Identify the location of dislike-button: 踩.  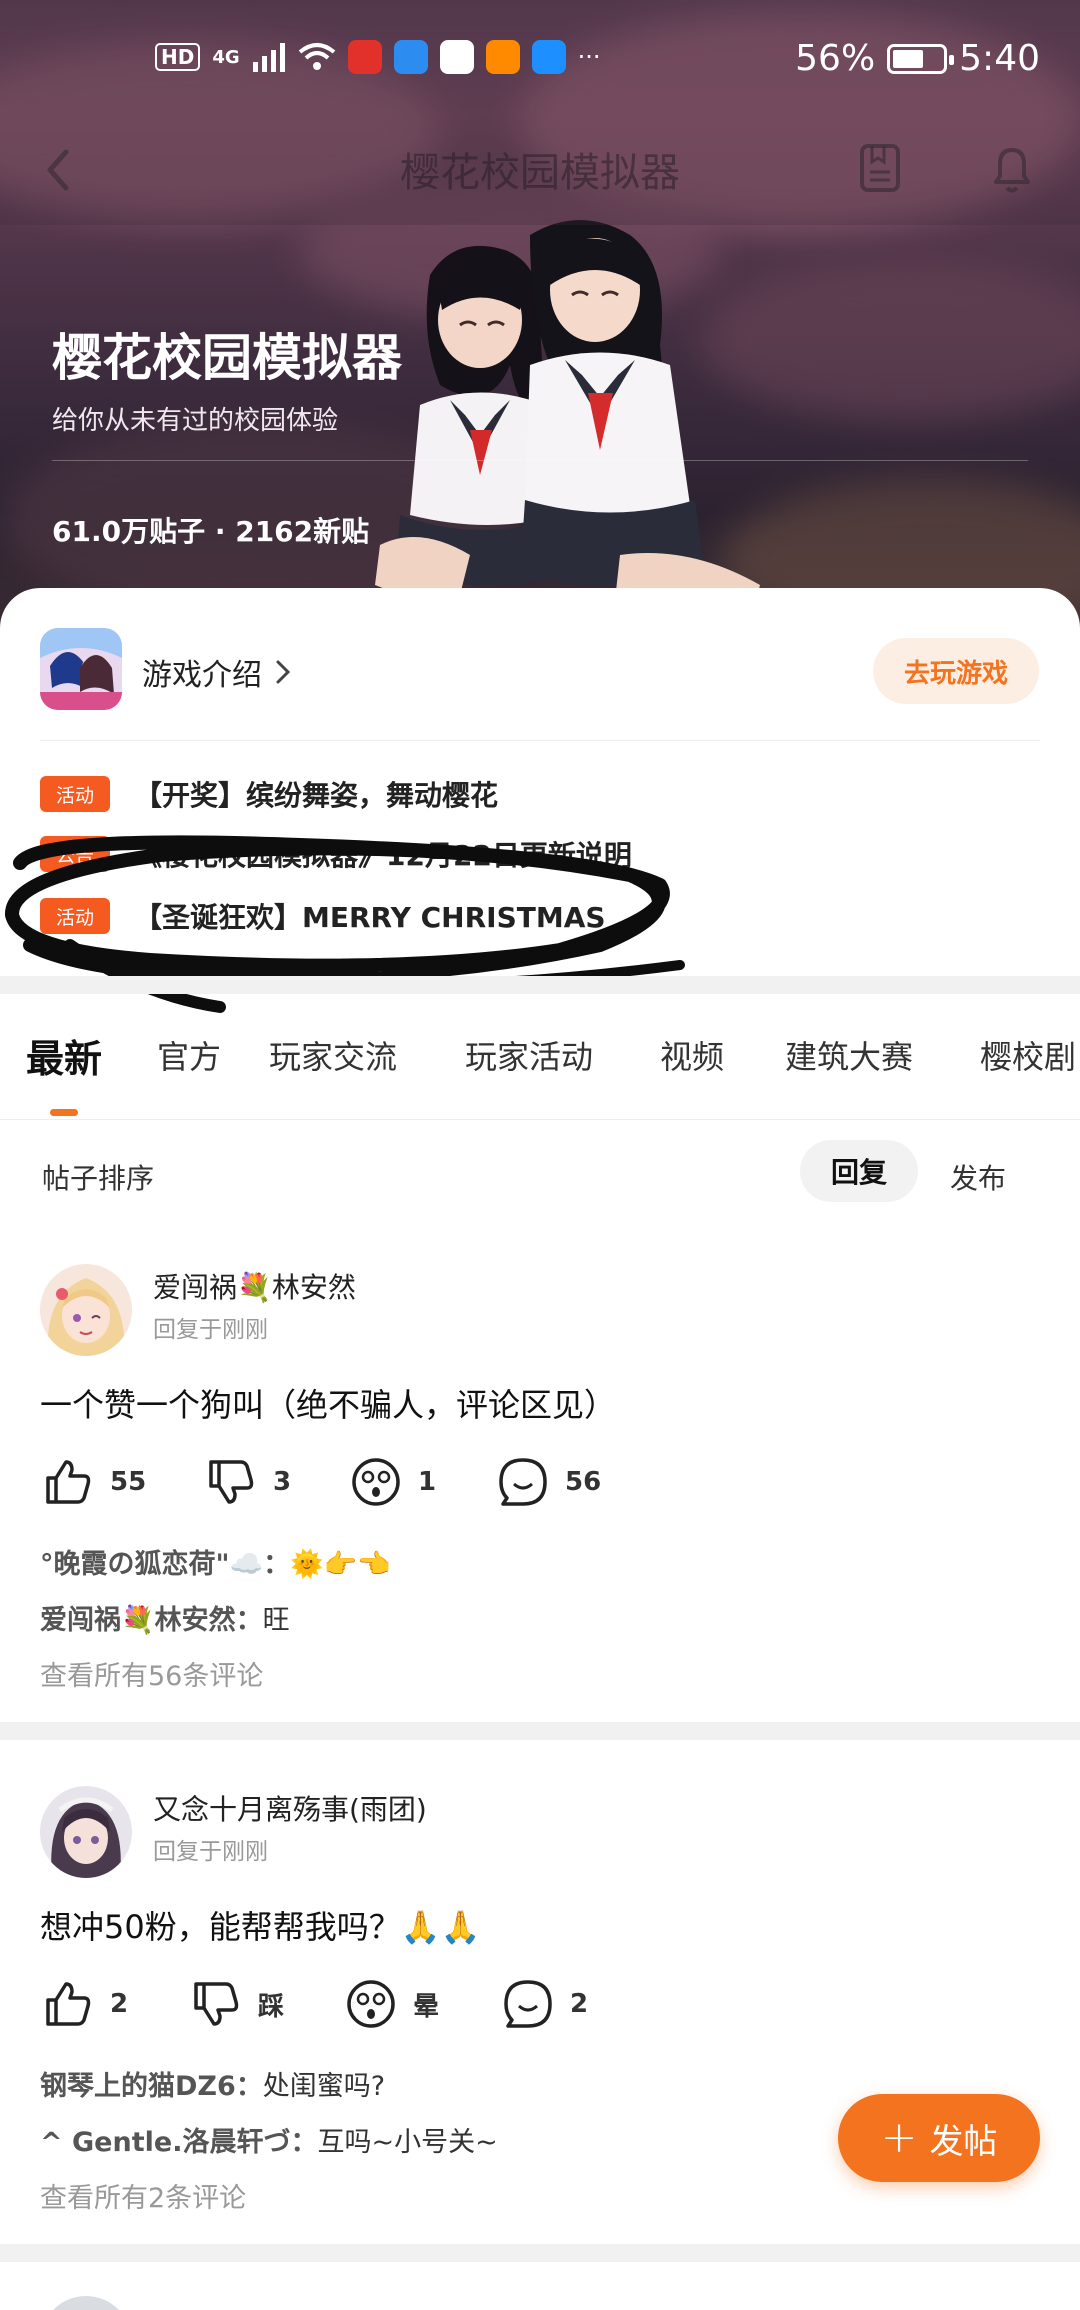
(237, 2004).